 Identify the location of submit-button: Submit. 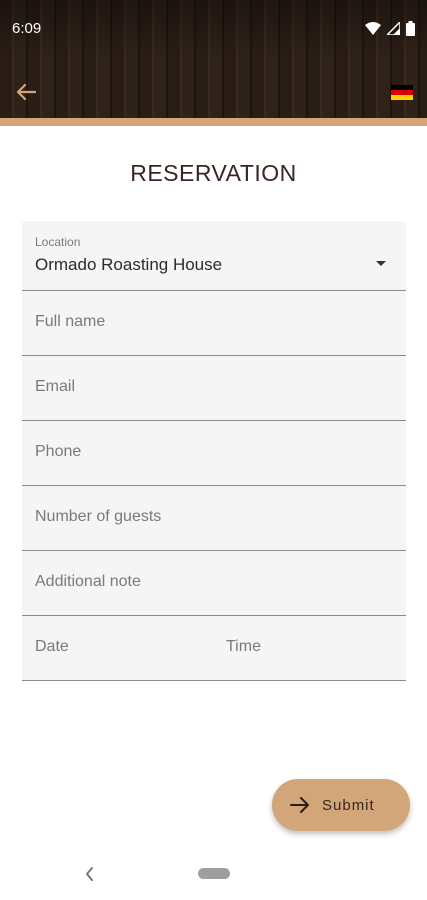
(341, 805).